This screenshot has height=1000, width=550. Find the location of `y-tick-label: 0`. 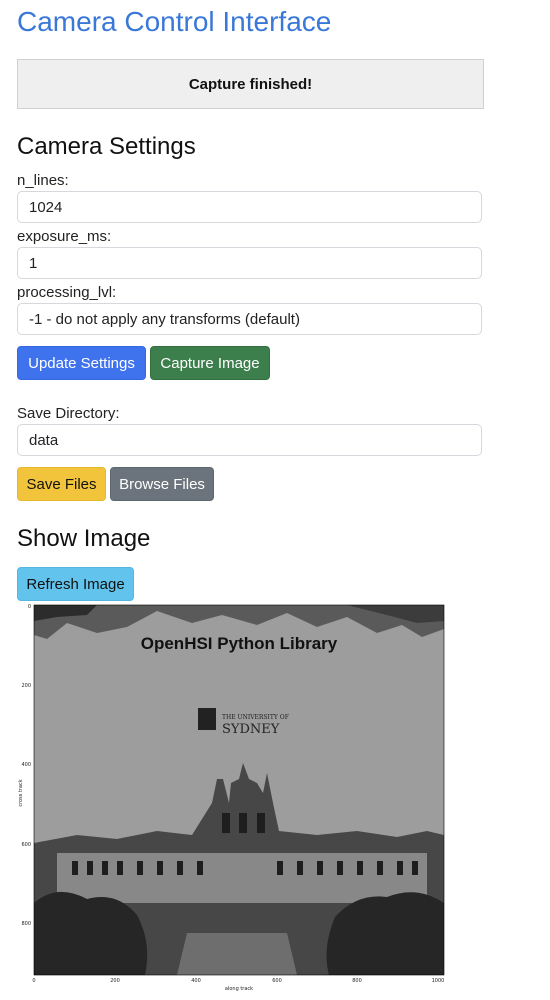

y-tick-label: 0 is located at coordinates (29, 607).